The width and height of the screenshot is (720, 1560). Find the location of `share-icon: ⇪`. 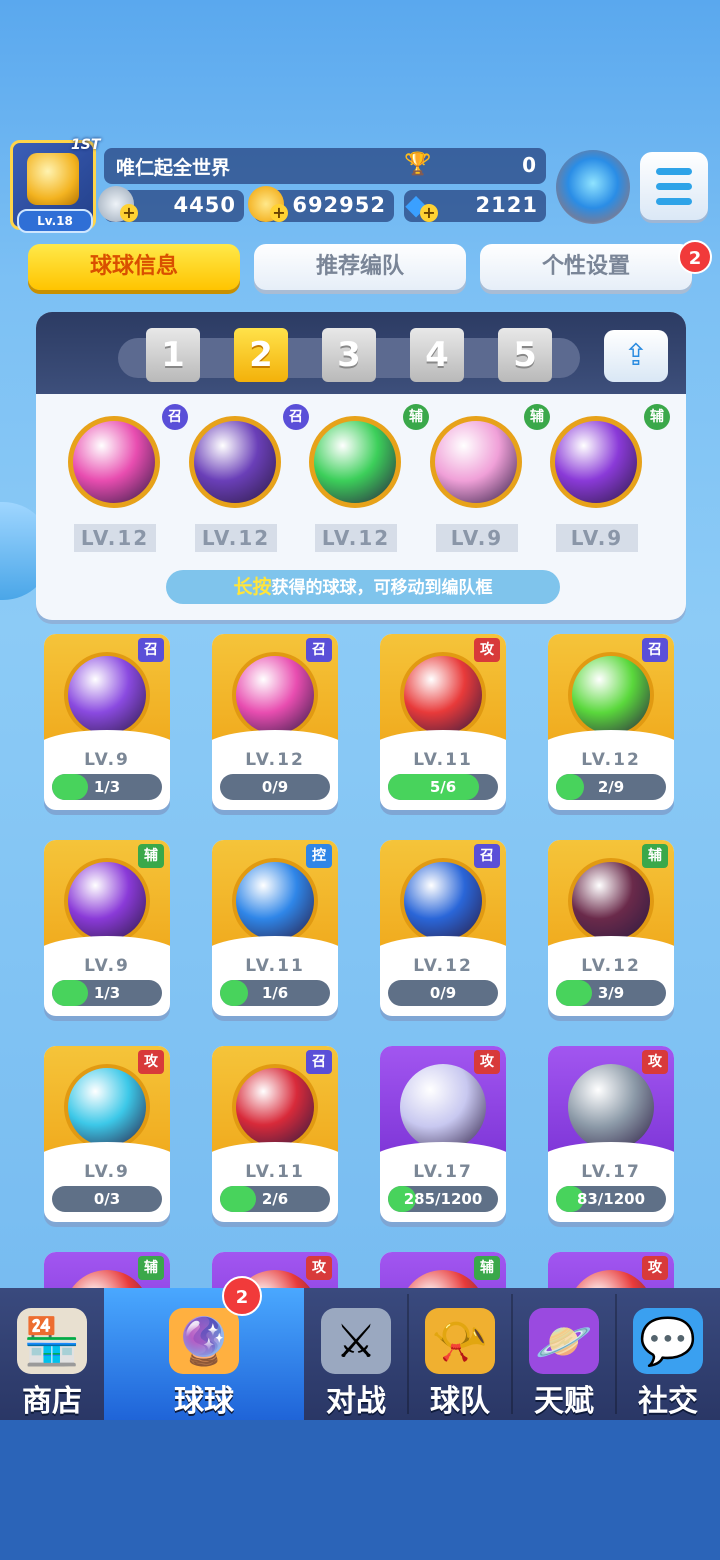

share-icon: ⇪ is located at coordinates (636, 356).